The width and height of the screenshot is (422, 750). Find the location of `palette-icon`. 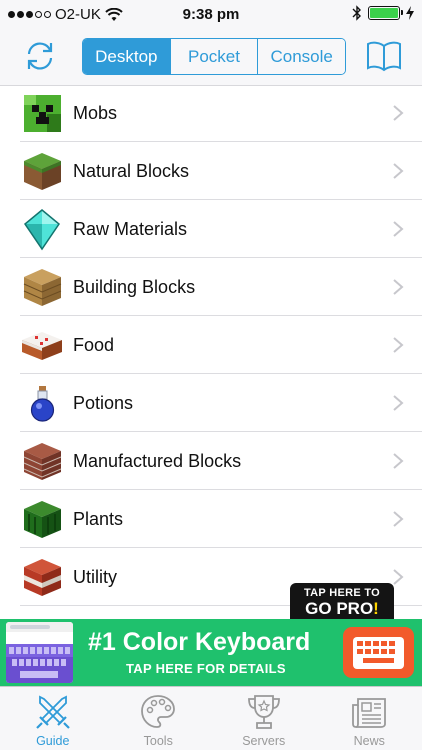

palette-icon is located at coordinates (158, 711).